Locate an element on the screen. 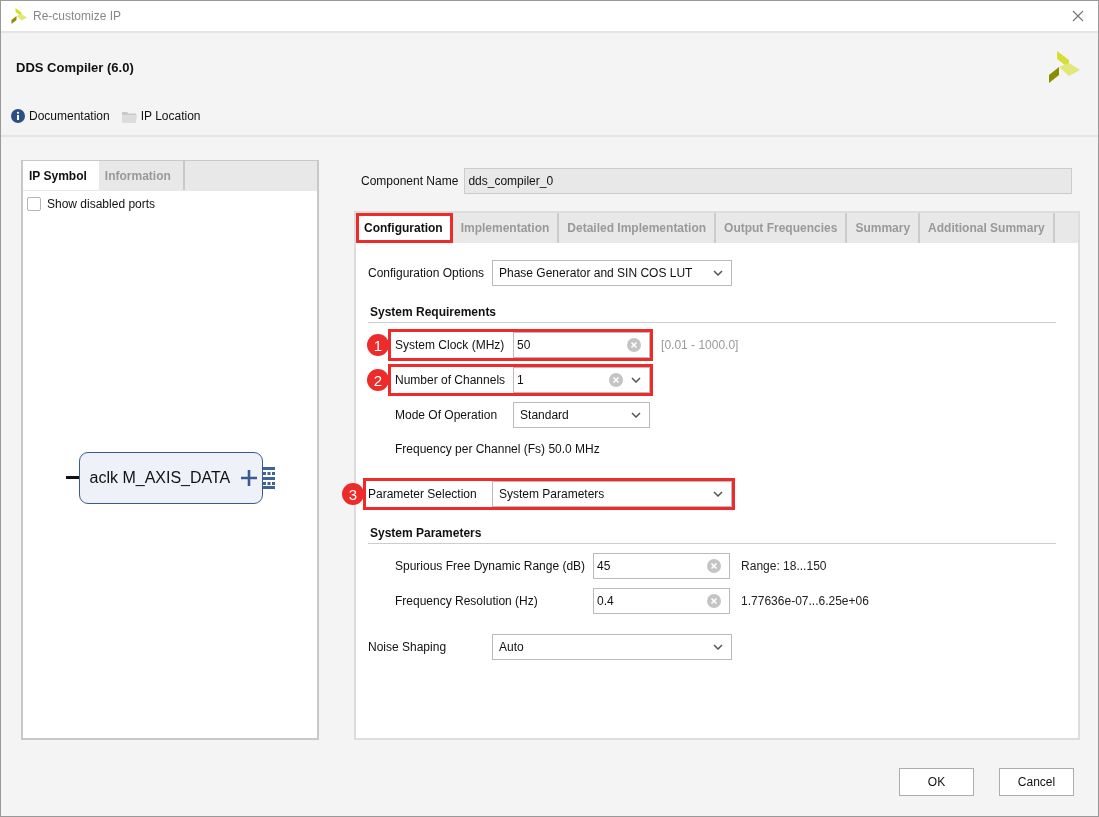  folder-icon is located at coordinates (129, 116).